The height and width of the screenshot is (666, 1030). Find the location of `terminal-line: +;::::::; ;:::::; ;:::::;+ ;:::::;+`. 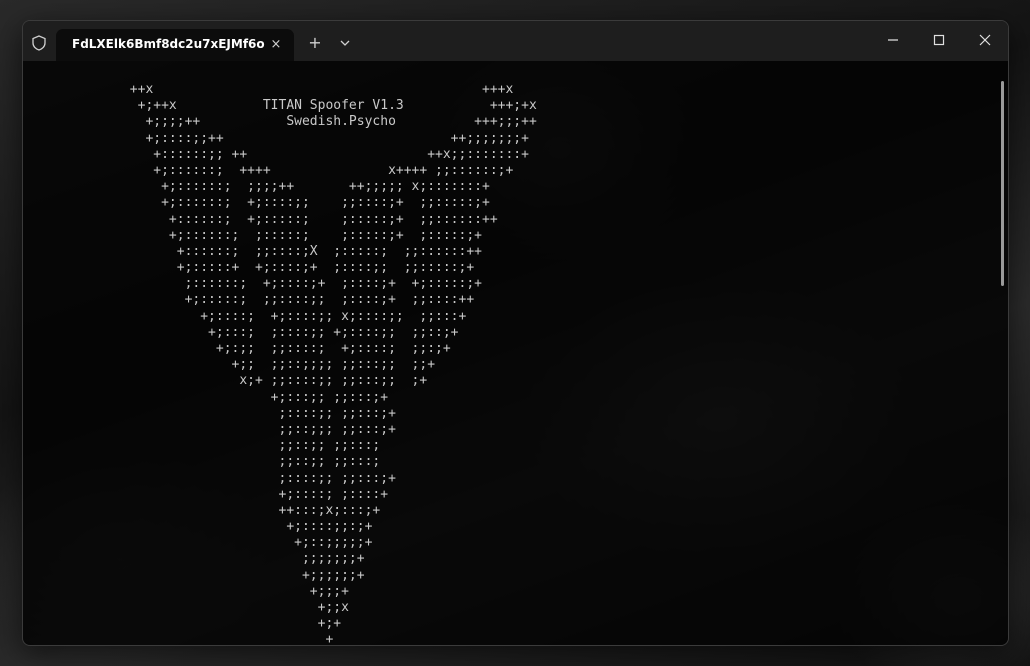

terminal-line: +;::::::; ;:::::; ;:::::;+ ;:::::;+ is located at coordinates (278, 235).